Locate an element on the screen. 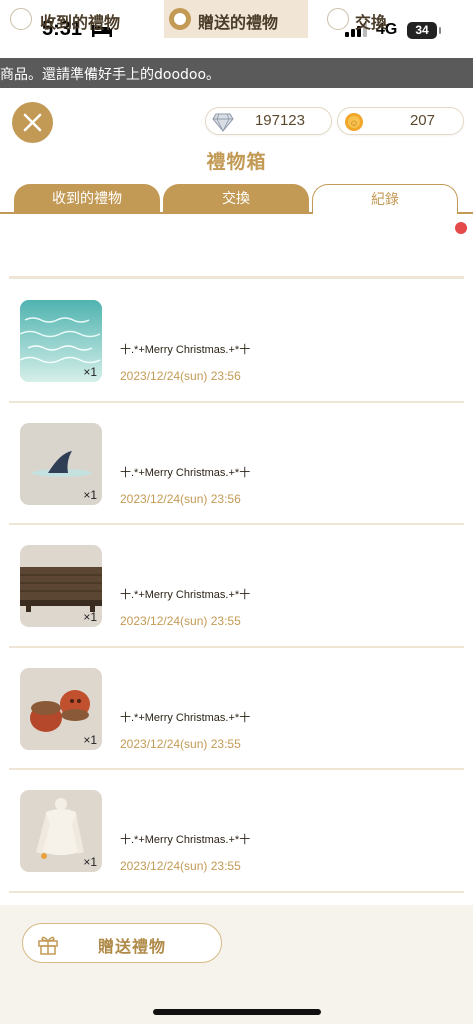 This screenshot has width=473, height=1024. tab-exchange: 交換 is located at coordinates (236, 199).